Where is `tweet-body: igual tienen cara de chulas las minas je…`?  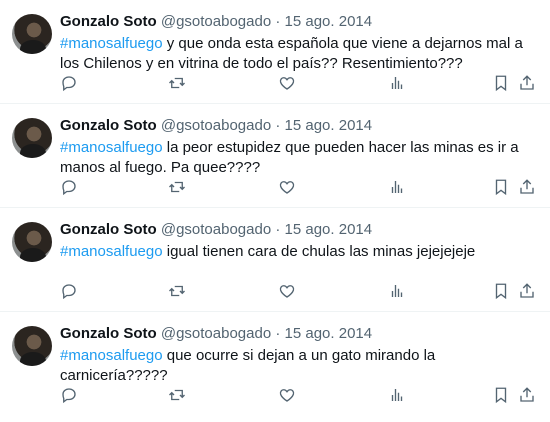 tweet-body: igual tienen cara de chulas las minas je… is located at coordinates (319, 251).